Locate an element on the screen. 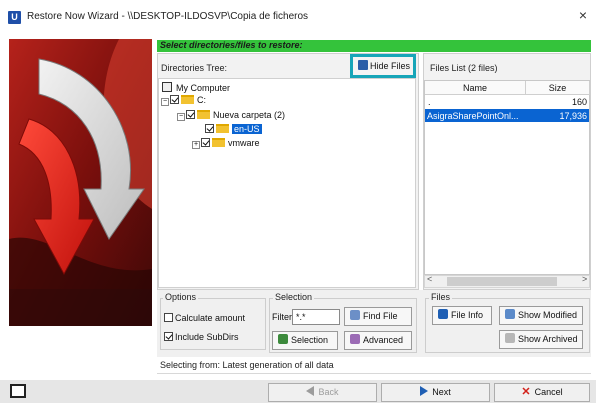 This screenshot has width=596, height=403. button-label: Advanced is located at coordinates (383, 340).